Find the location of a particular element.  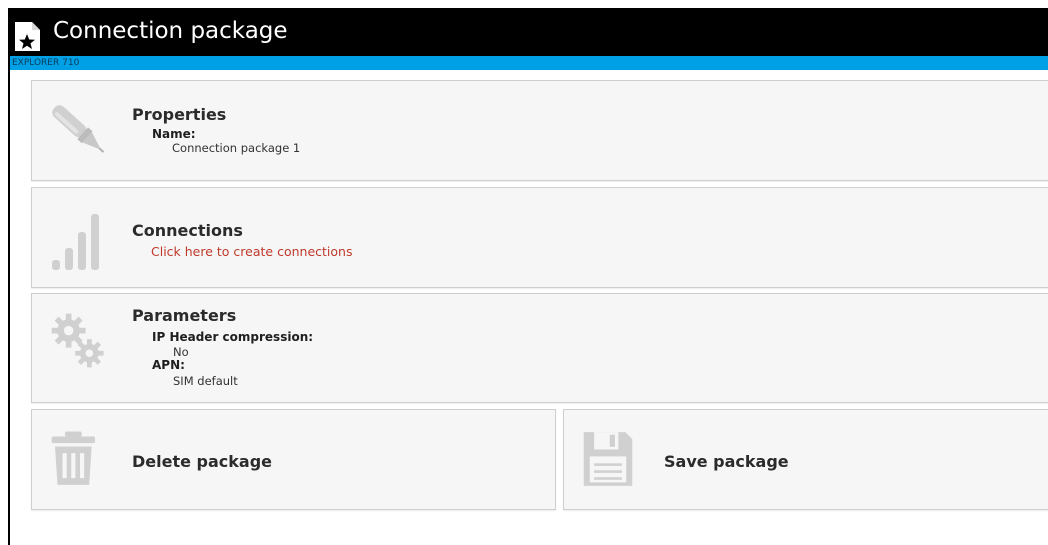

gears-icon is located at coordinates (77, 340).